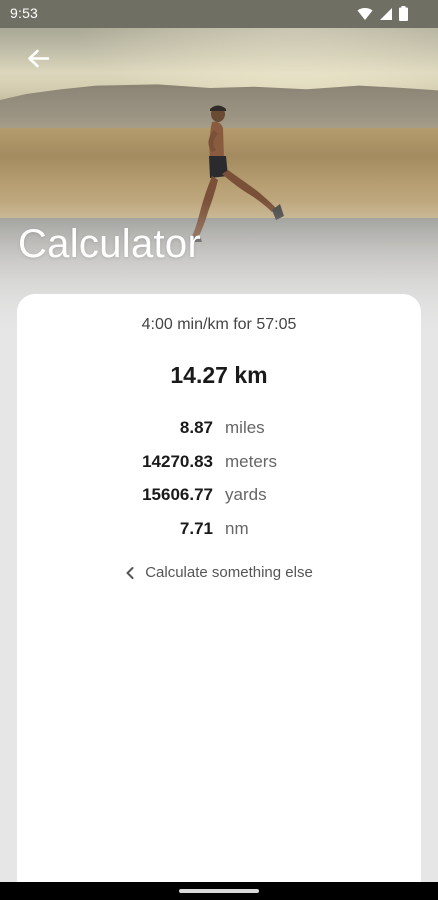 The image size is (438, 900). I want to click on home-indicator, so click(219, 891).